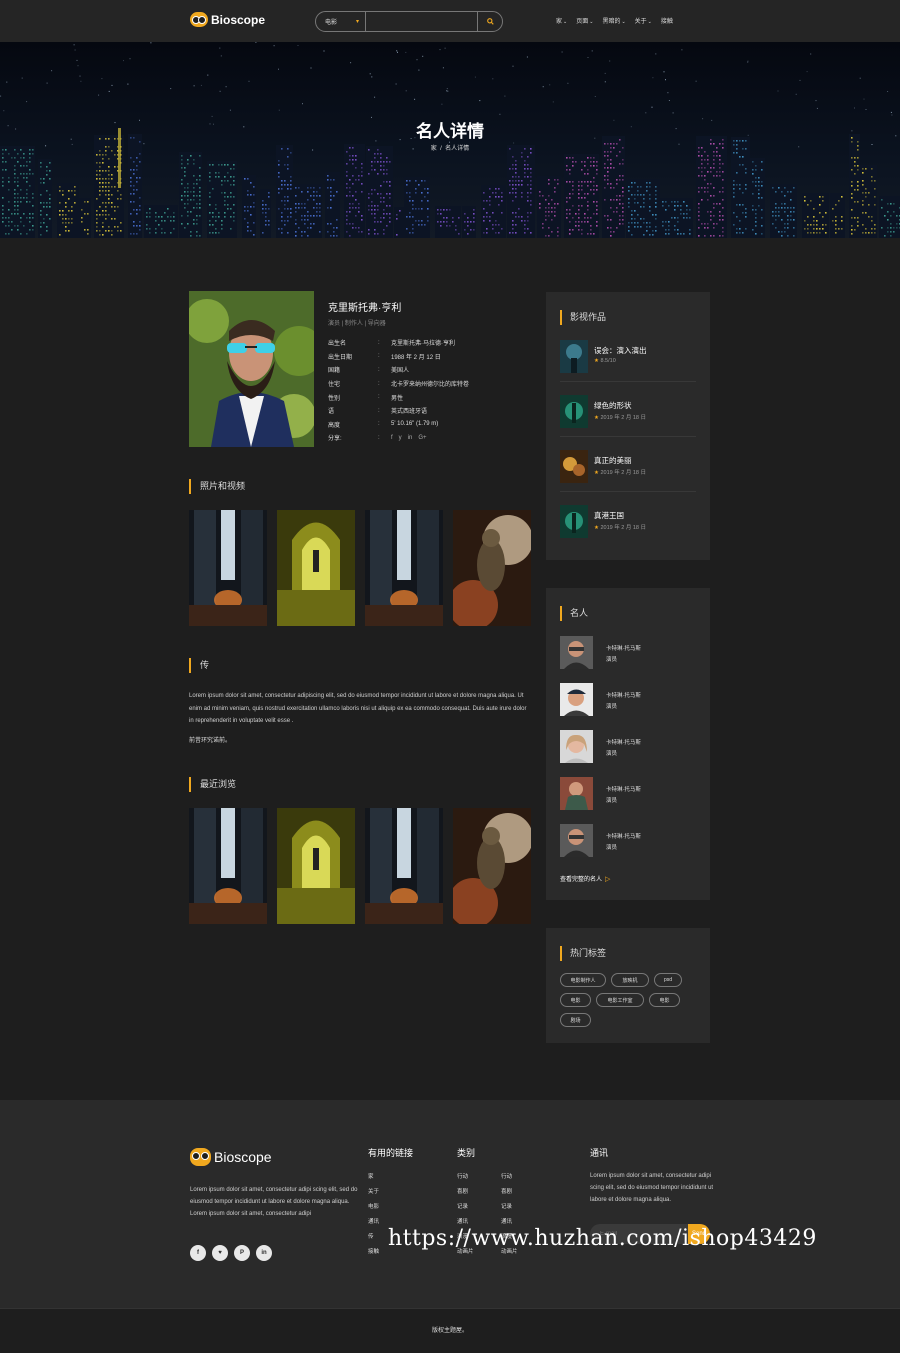 The width and height of the screenshot is (900, 1353). Describe the element at coordinates (231, 1157) in the screenshot. I see `footer-logo: Bioscope` at that location.